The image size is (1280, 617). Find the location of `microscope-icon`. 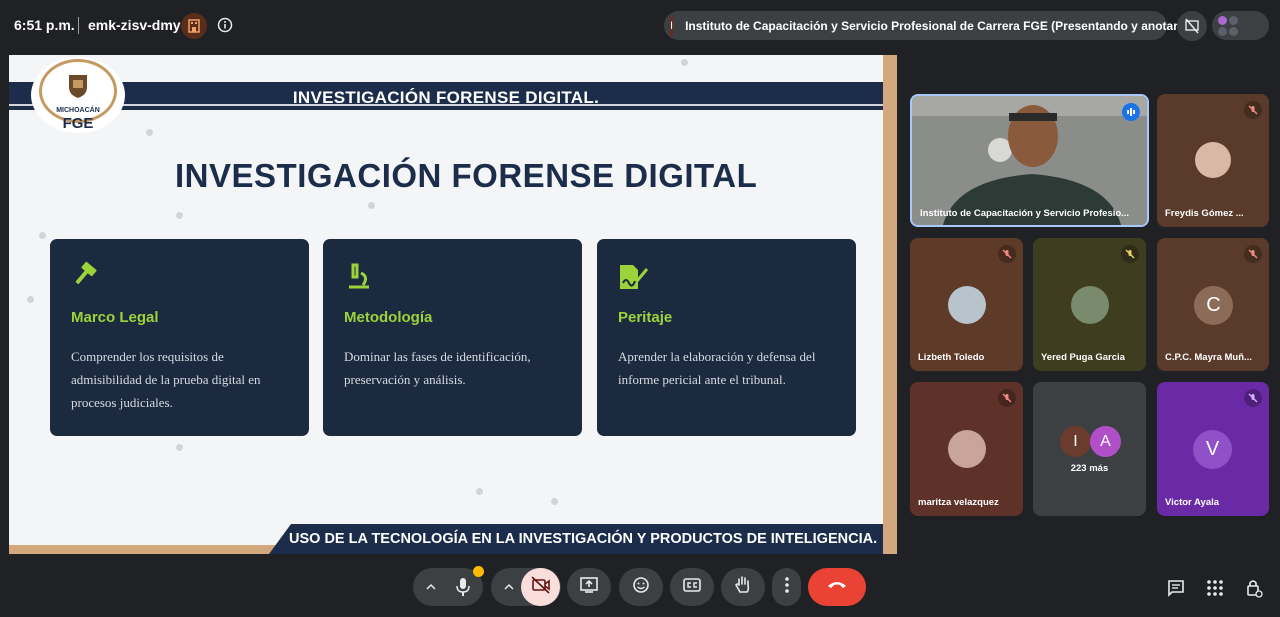

microscope-icon is located at coordinates (359, 277).